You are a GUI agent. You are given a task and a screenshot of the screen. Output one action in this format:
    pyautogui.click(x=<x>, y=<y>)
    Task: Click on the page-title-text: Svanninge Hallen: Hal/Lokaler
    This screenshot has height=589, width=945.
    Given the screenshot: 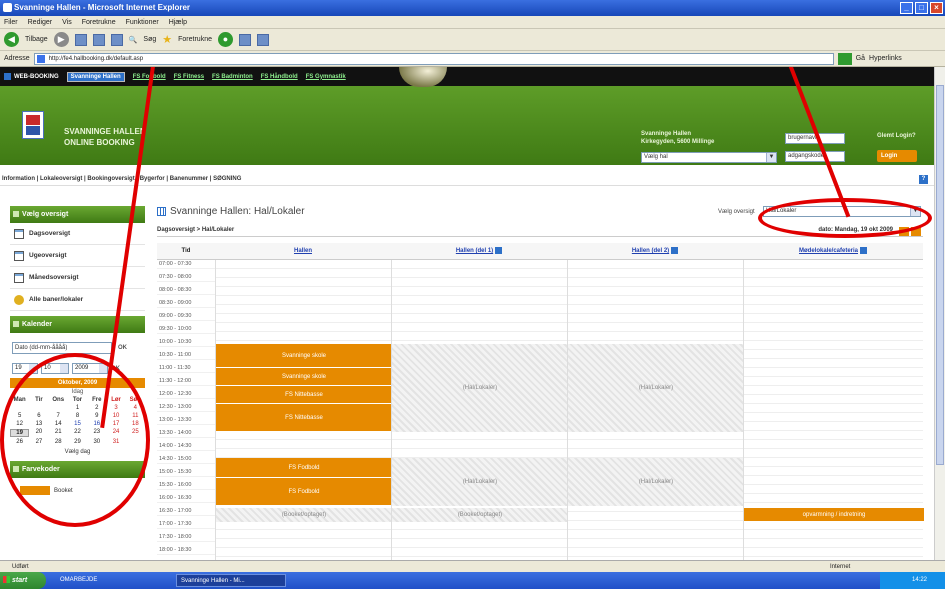 What is the action you would take?
    pyautogui.click(x=237, y=211)
    